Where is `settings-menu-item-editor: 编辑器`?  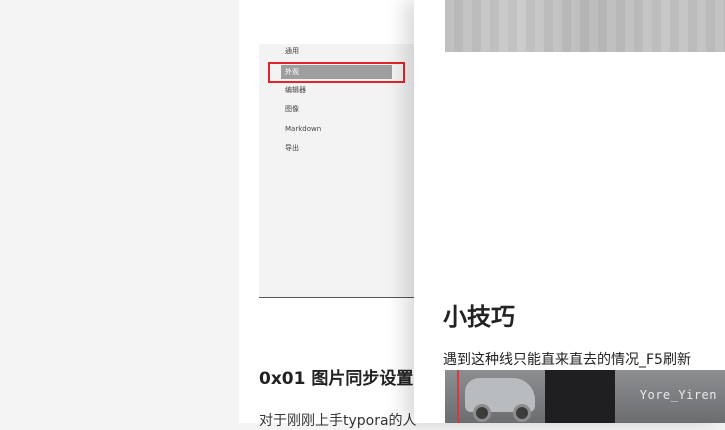
settings-menu-item-editor: 编辑器 is located at coordinates (295, 90).